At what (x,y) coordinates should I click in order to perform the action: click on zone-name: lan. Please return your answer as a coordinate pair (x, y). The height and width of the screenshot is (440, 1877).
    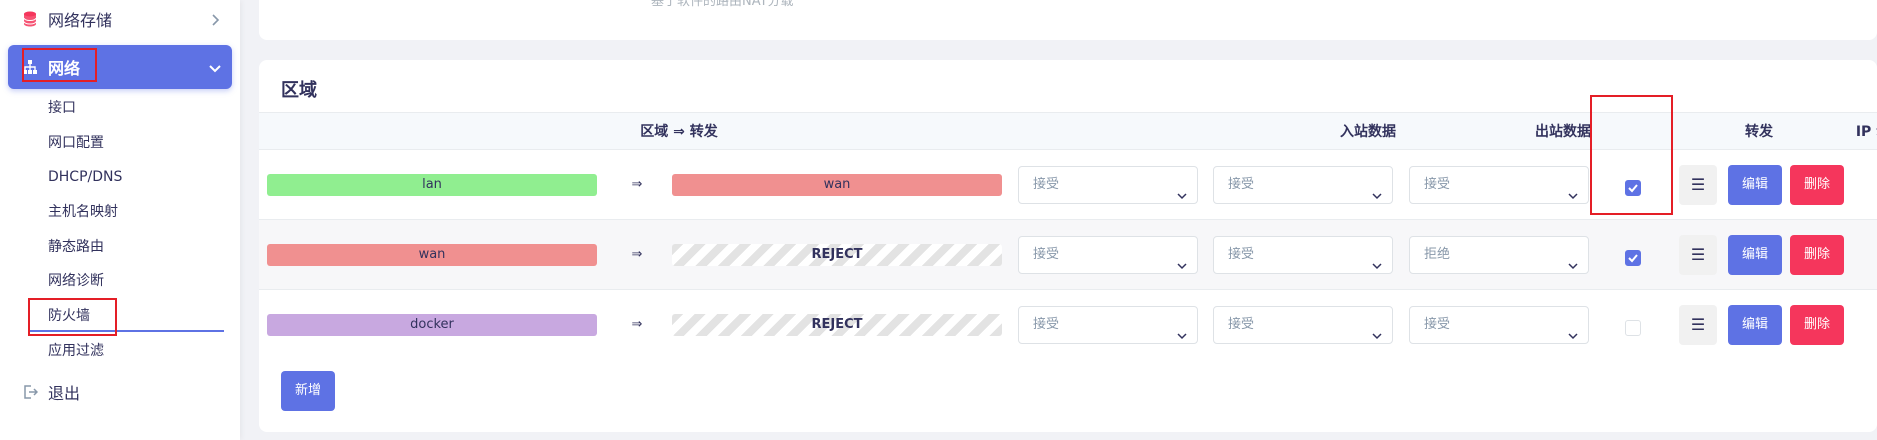
    Looking at the image, I should click on (432, 185).